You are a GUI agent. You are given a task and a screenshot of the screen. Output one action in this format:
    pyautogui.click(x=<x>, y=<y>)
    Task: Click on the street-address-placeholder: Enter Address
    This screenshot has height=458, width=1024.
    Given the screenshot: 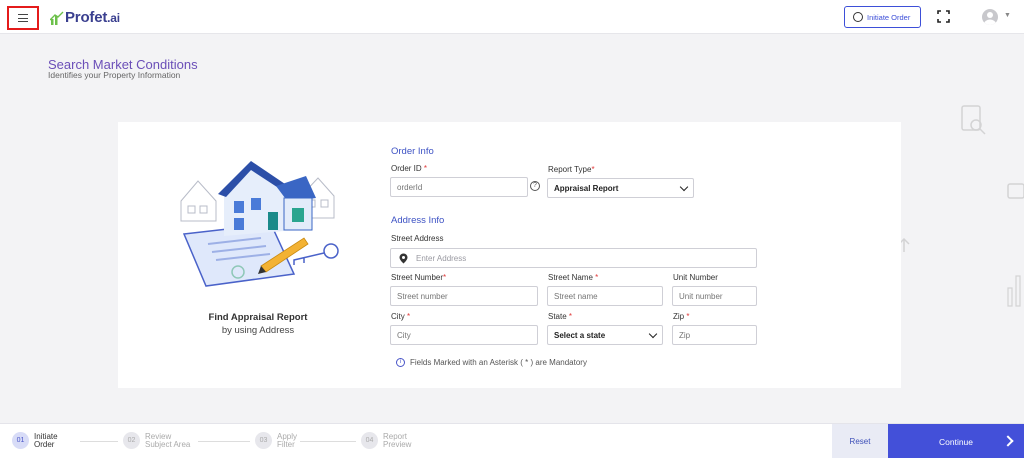 What is the action you would take?
    pyautogui.click(x=441, y=258)
    